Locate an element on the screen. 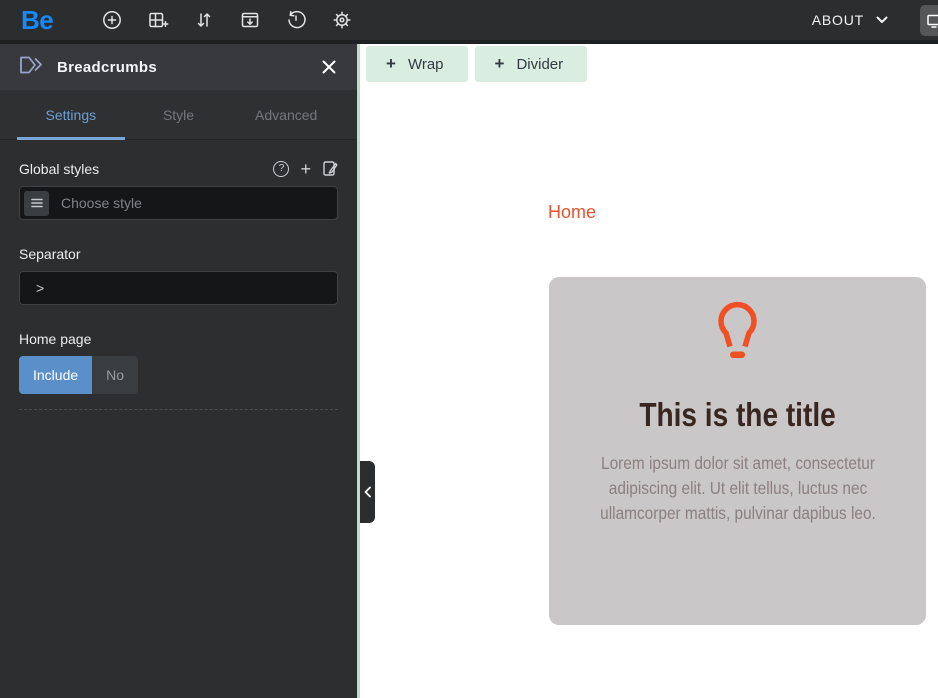 Image resolution: width=938 pixels, height=698 pixels. add-style-icon: + is located at coordinates (305, 169).